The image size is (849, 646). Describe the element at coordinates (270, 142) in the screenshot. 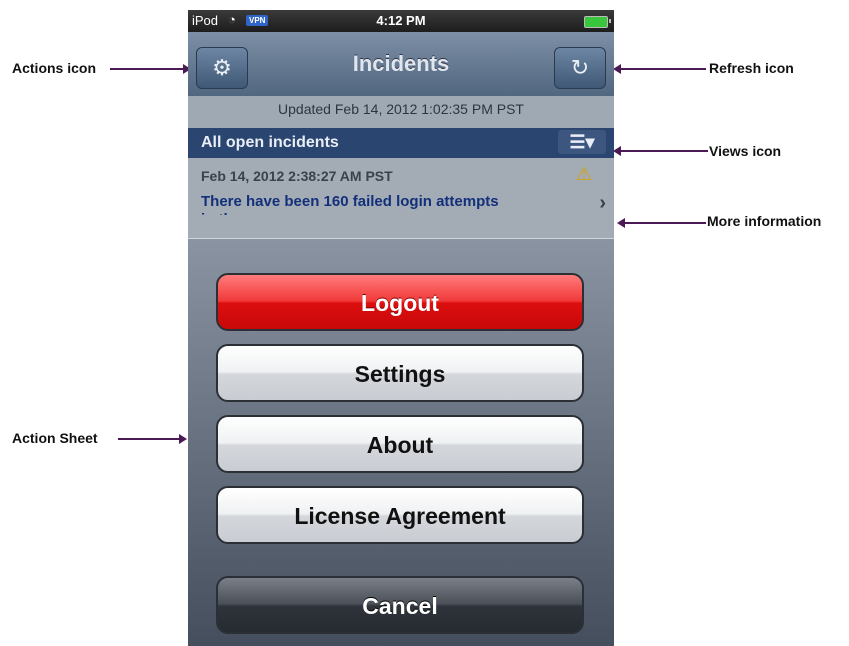

I see `section-title: All open incidents` at that location.